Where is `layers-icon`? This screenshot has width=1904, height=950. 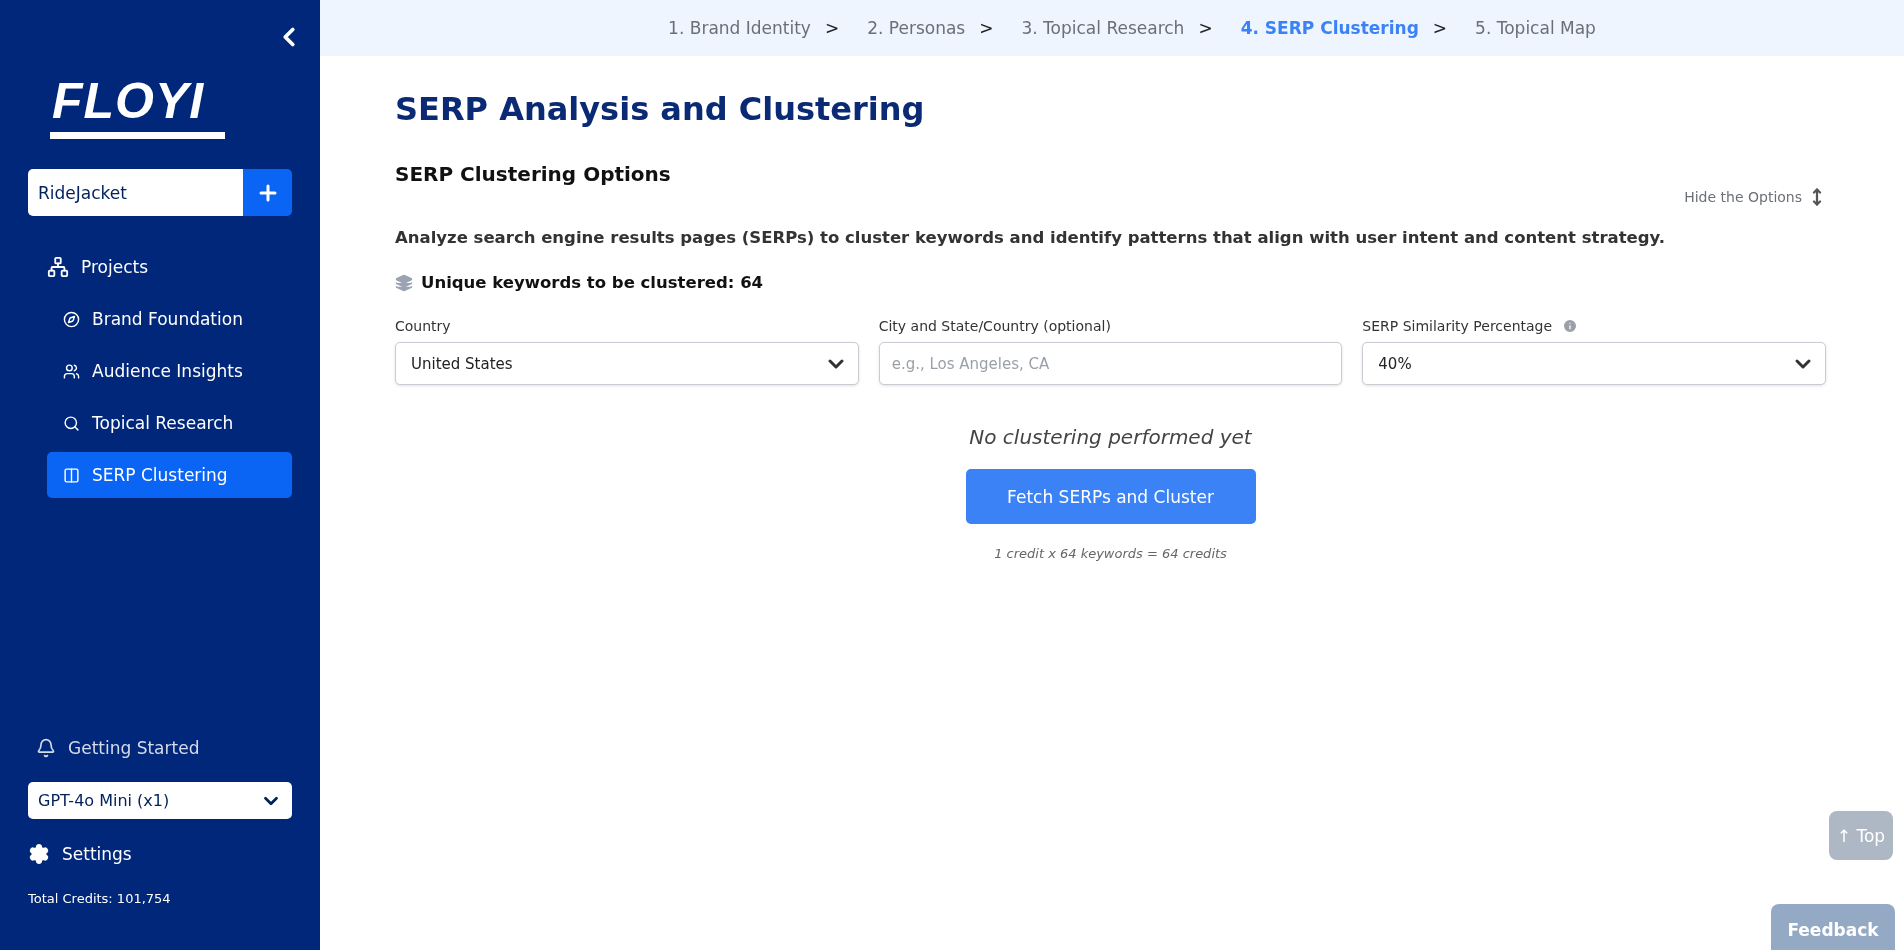
layers-icon is located at coordinates (404, 282).